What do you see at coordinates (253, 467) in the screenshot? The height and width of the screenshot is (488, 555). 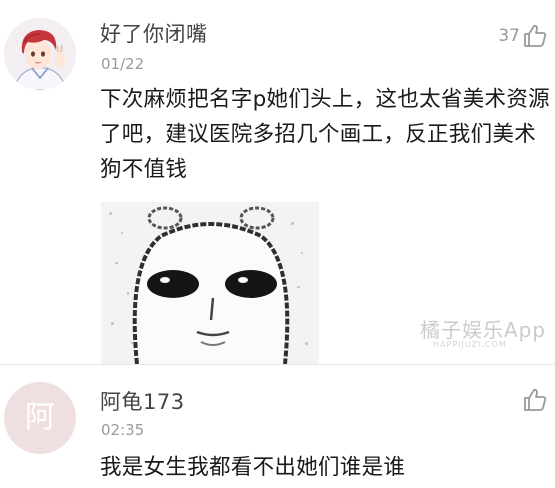 I see `comment-text: 我是女生我都看不出她们谁是谁` at bounding box center [253, 467].